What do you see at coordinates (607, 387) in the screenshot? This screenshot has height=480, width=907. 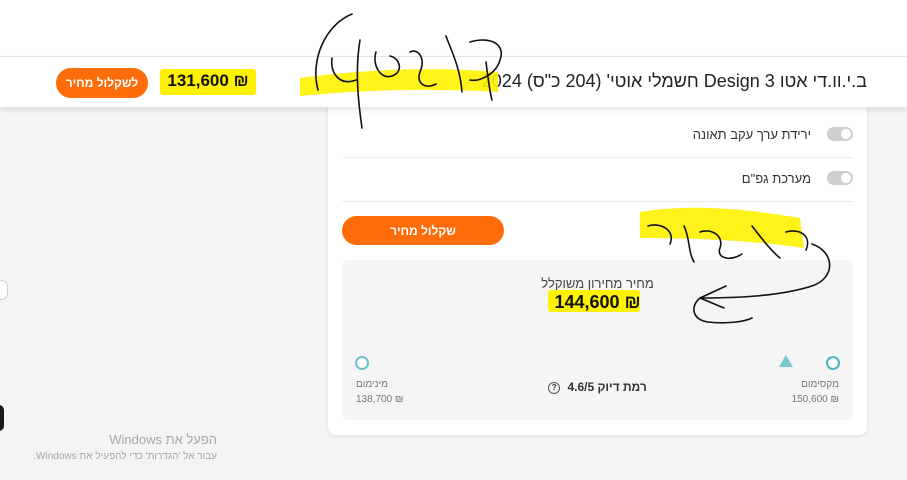 I see `accuracy-text: רמת דיוק 4.6/5` at bounding box center [607, 387].